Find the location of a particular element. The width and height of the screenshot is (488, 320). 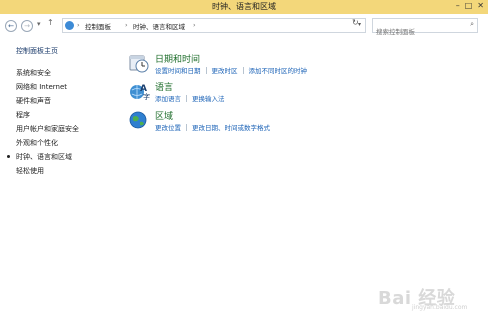

set-time-date-link: 设置时间和日期 is located at coordinates (178, 71).